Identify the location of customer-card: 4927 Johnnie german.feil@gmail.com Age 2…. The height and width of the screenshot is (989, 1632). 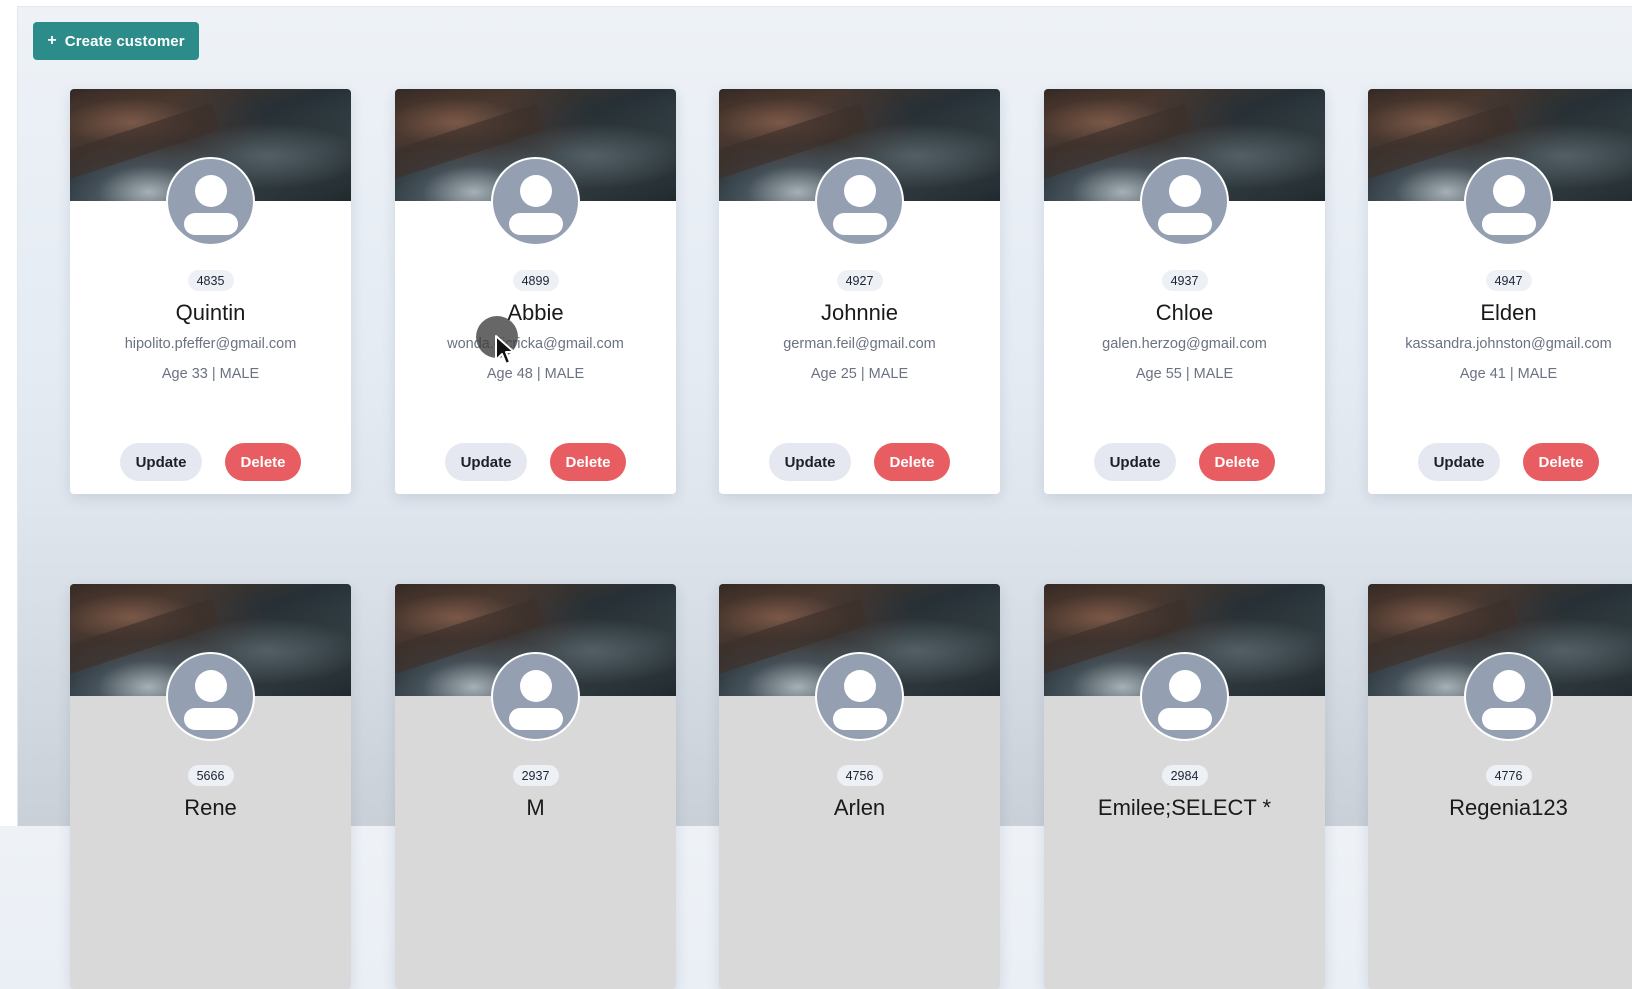
(859, 291).